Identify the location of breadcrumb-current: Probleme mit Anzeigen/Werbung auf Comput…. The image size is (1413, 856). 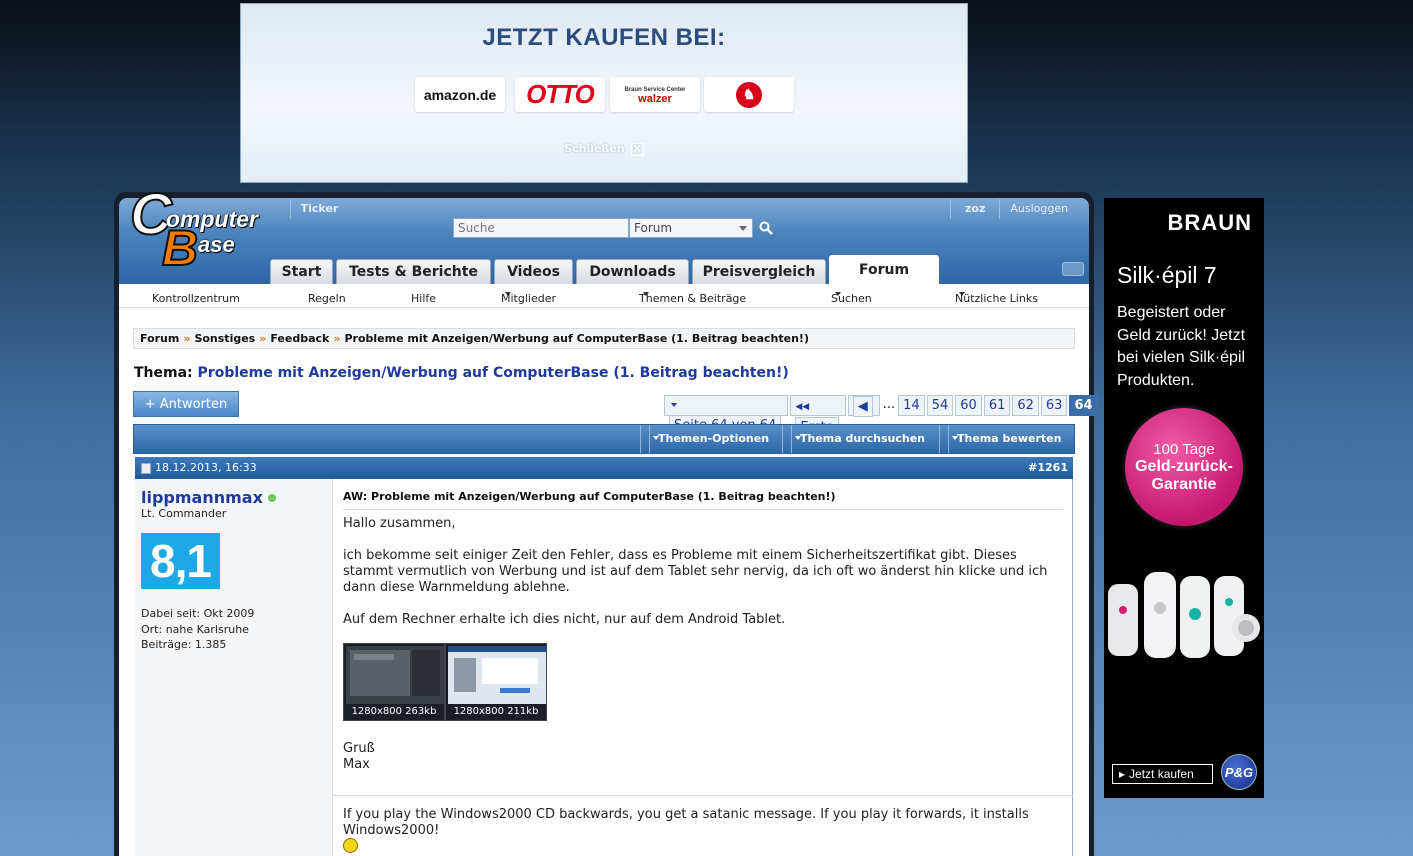
(576, 338).